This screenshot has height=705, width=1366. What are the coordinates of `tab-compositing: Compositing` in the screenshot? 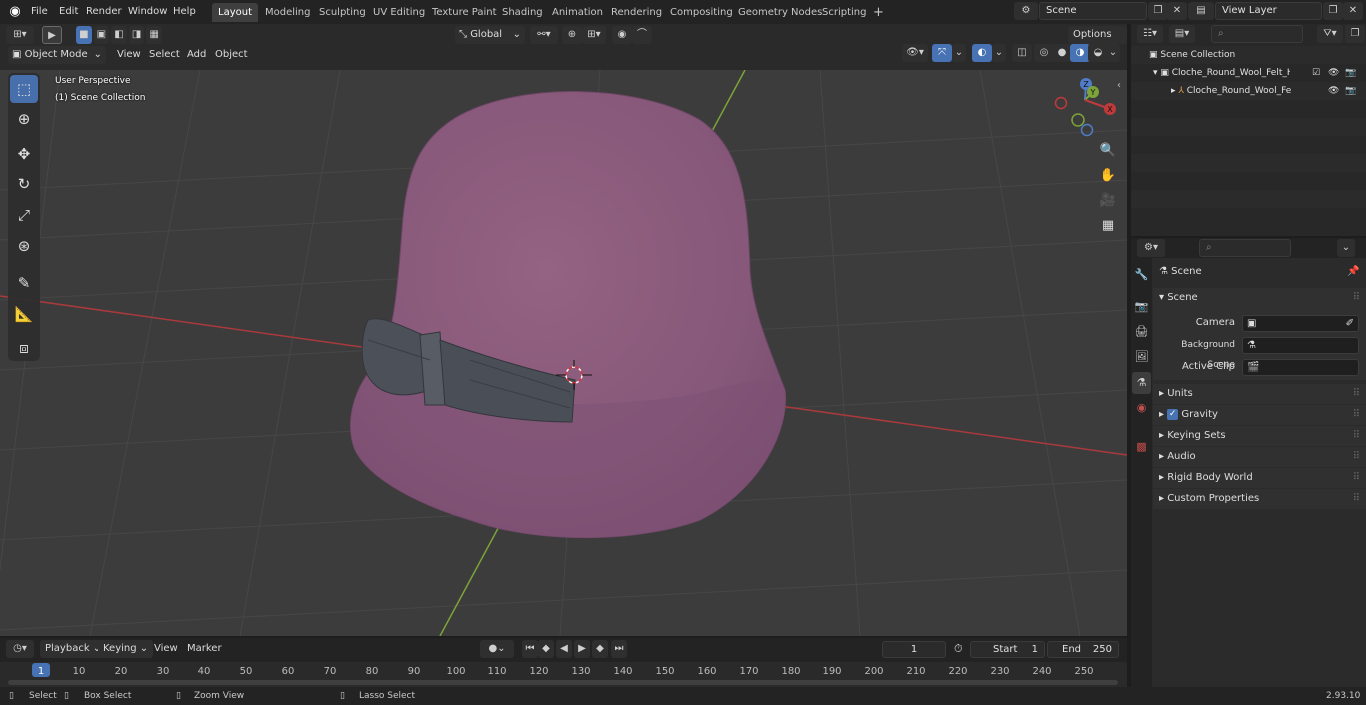 It's located at (701, 12).